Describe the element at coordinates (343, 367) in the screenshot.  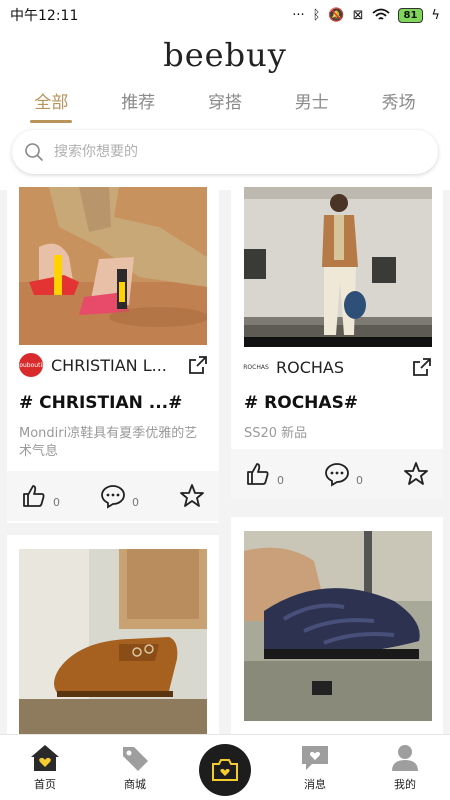
I see `brand-name: ROCHAS` at that location.